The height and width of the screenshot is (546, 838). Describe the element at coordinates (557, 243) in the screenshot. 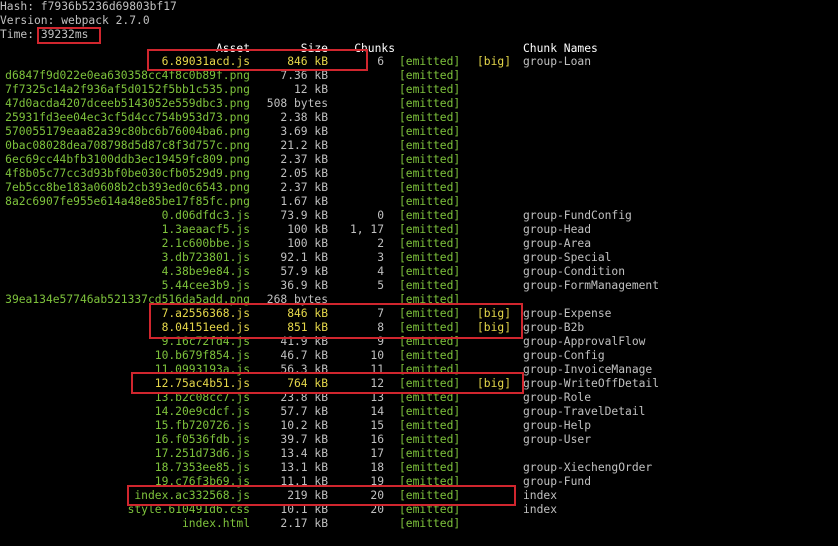

I see `chunk-name: group-Area` at that location.